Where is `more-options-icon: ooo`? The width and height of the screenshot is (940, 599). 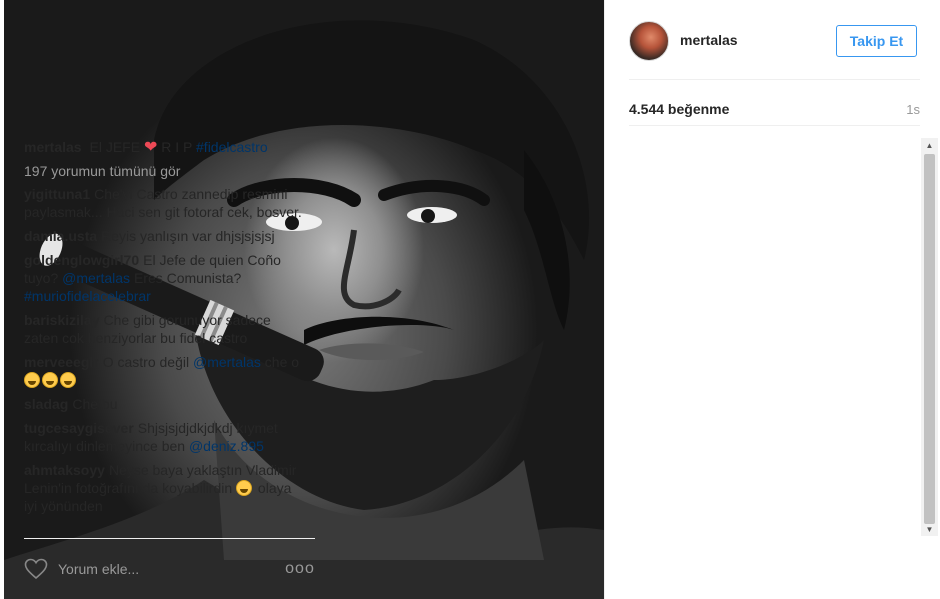 more-options-icon: ooo is located at coordinates (300, 569).